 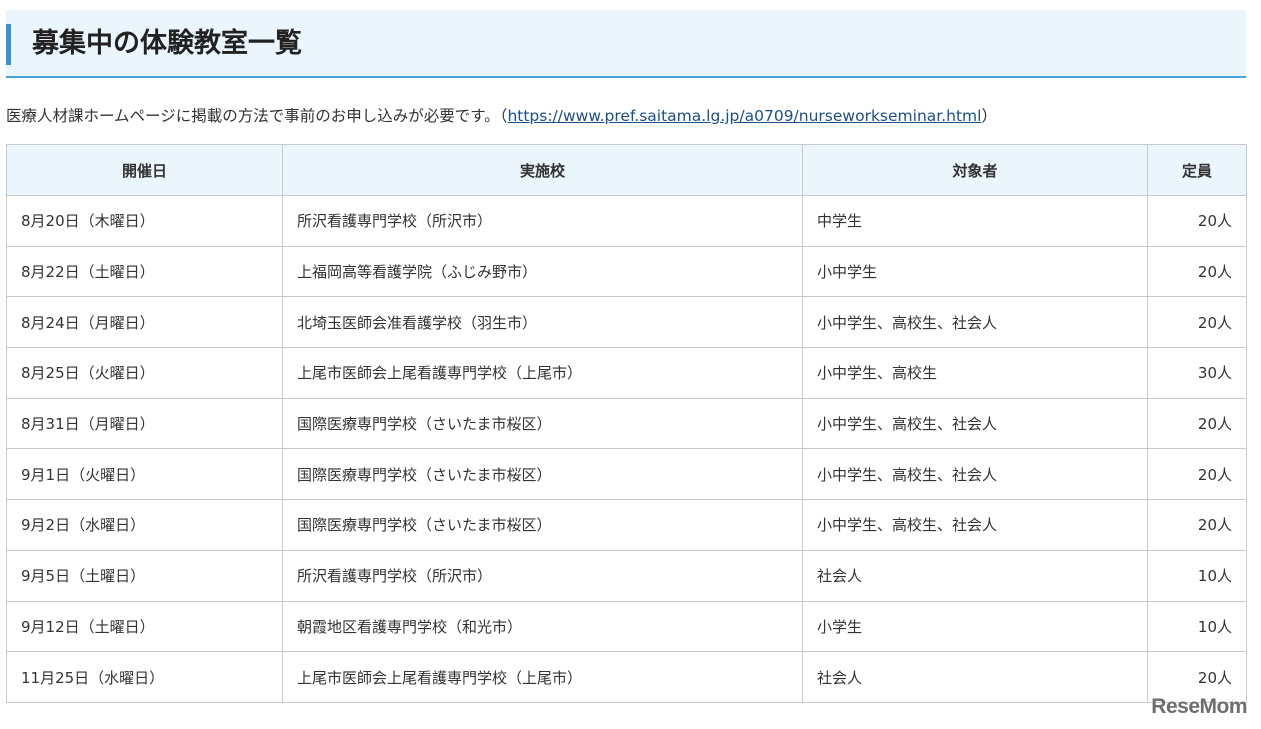 I want to click on cell-date: 8月24日（月曜日）, so click(x=144, y=322).